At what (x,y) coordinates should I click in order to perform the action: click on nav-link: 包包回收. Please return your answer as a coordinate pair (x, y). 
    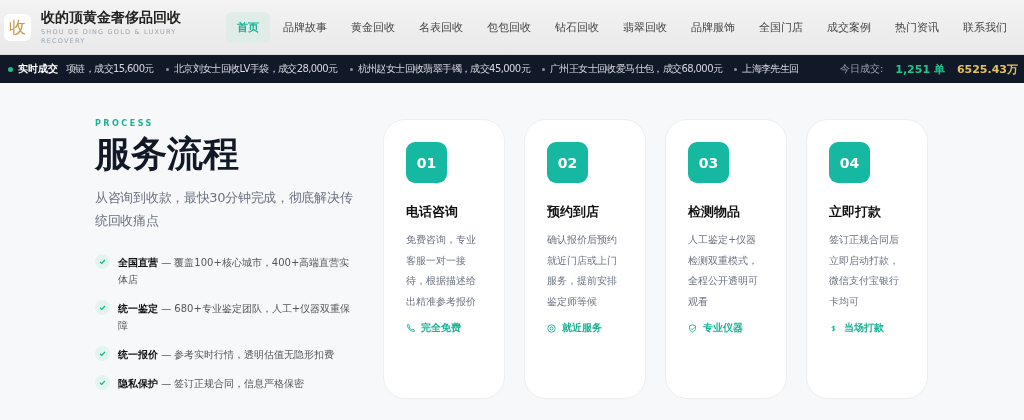
    Looking at the image, I should click on (509, 27).